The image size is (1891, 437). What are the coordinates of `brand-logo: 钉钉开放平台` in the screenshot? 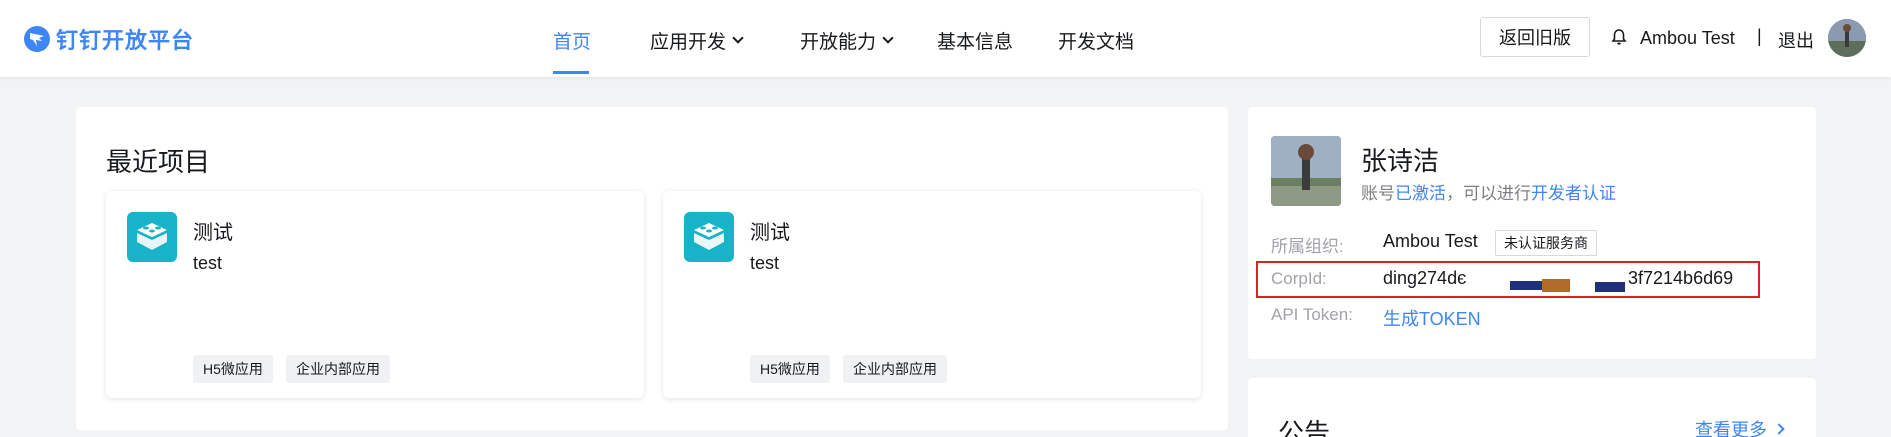 It's located at (109, 39).